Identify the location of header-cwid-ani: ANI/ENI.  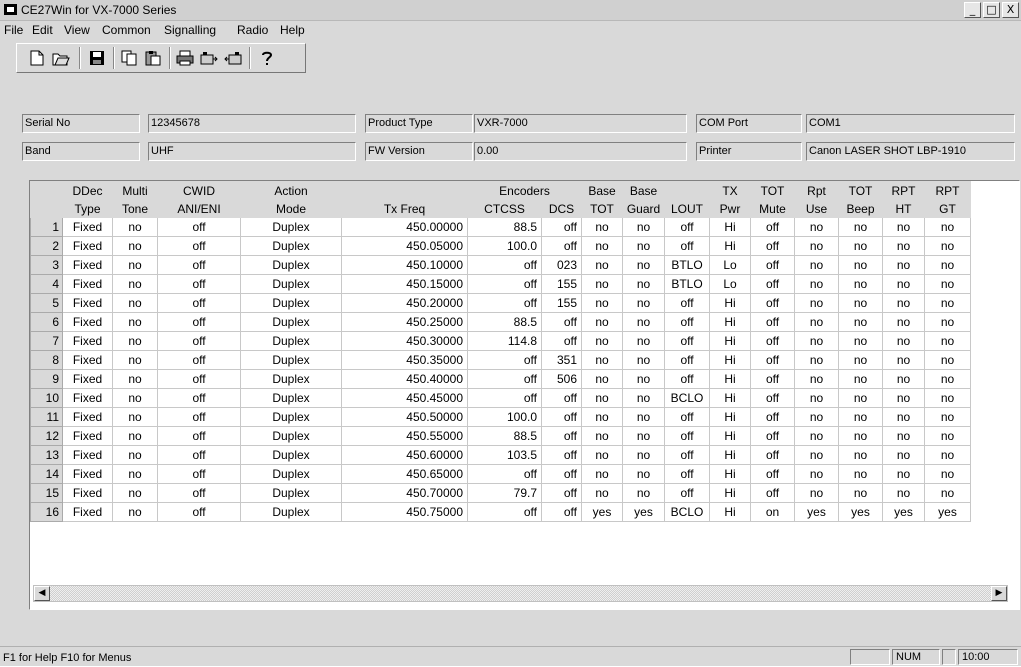
(199, 208).